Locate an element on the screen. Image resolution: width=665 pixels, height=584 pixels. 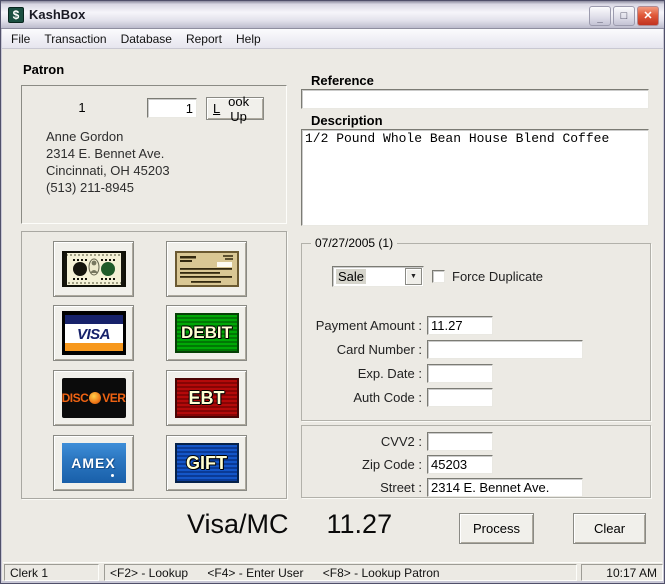
maximize-button: □ is located at coordinates (624, 16).